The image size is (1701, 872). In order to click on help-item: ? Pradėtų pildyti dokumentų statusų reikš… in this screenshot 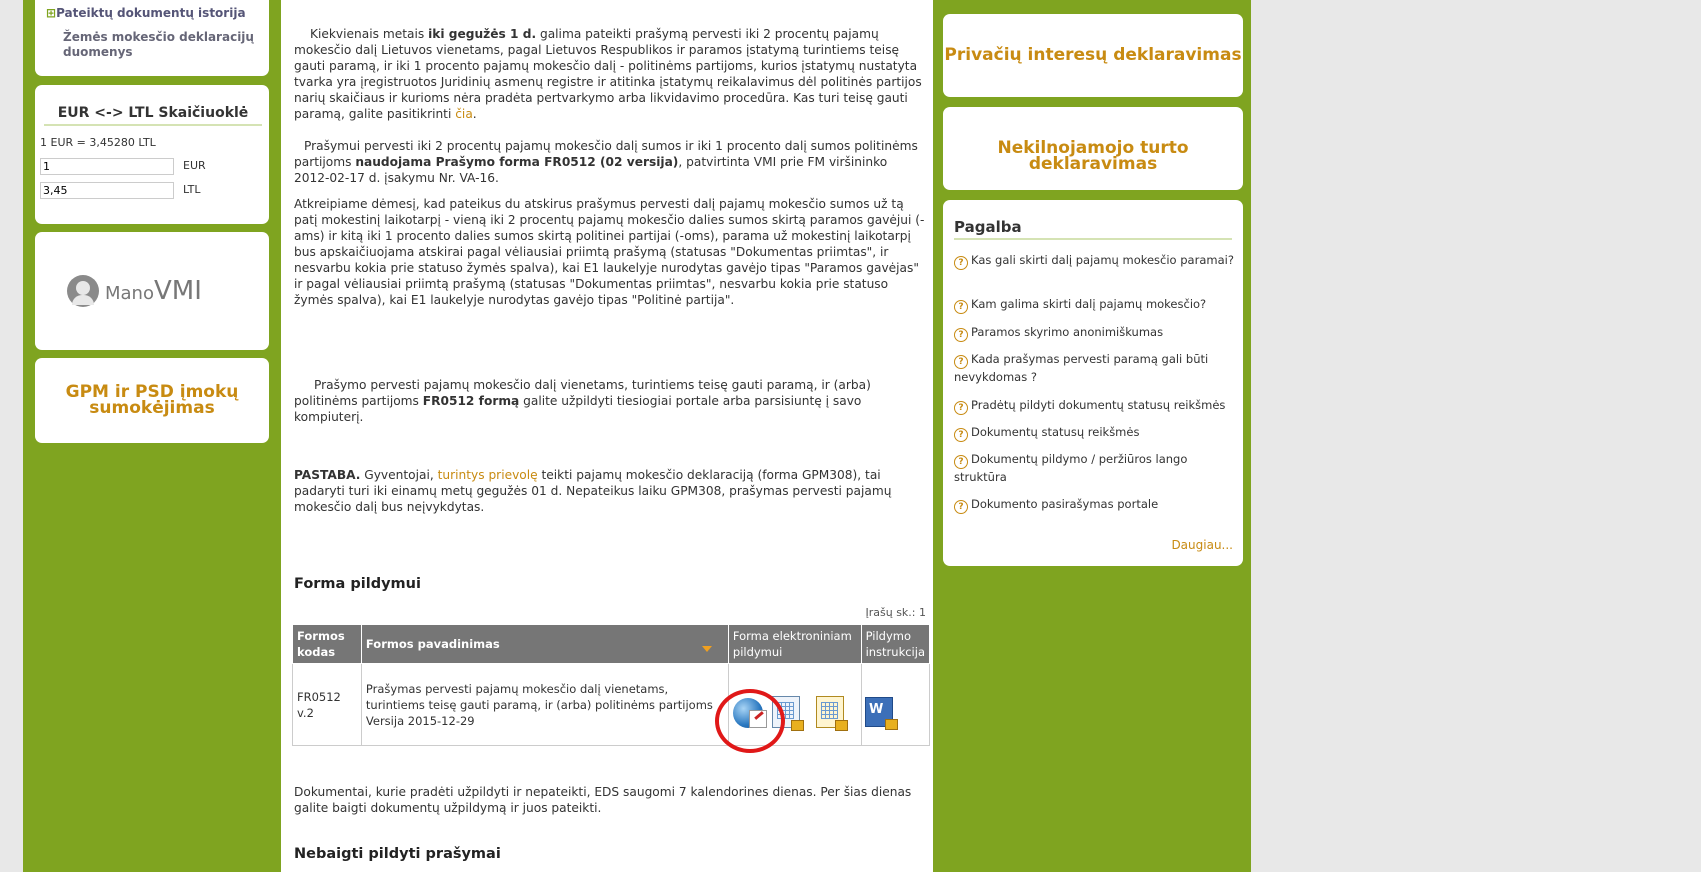, I will do `click(1096, 406)`.